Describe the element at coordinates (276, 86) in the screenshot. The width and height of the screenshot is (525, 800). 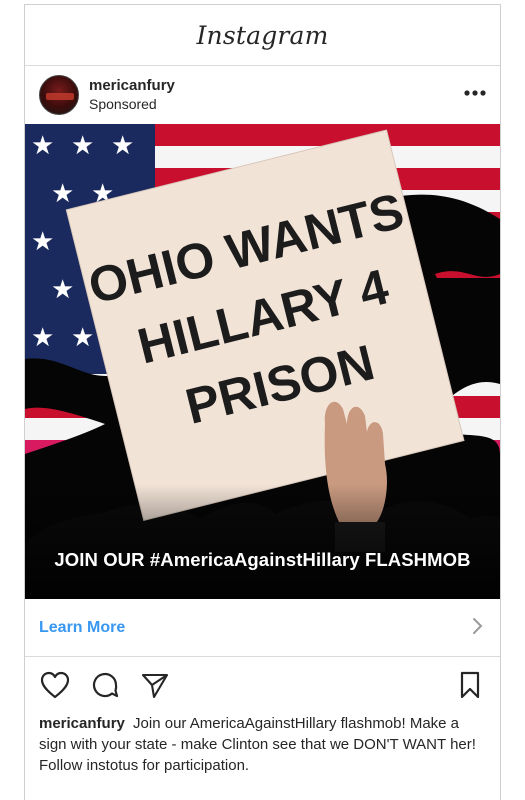
I see `post-username: mericanfury` at that location.